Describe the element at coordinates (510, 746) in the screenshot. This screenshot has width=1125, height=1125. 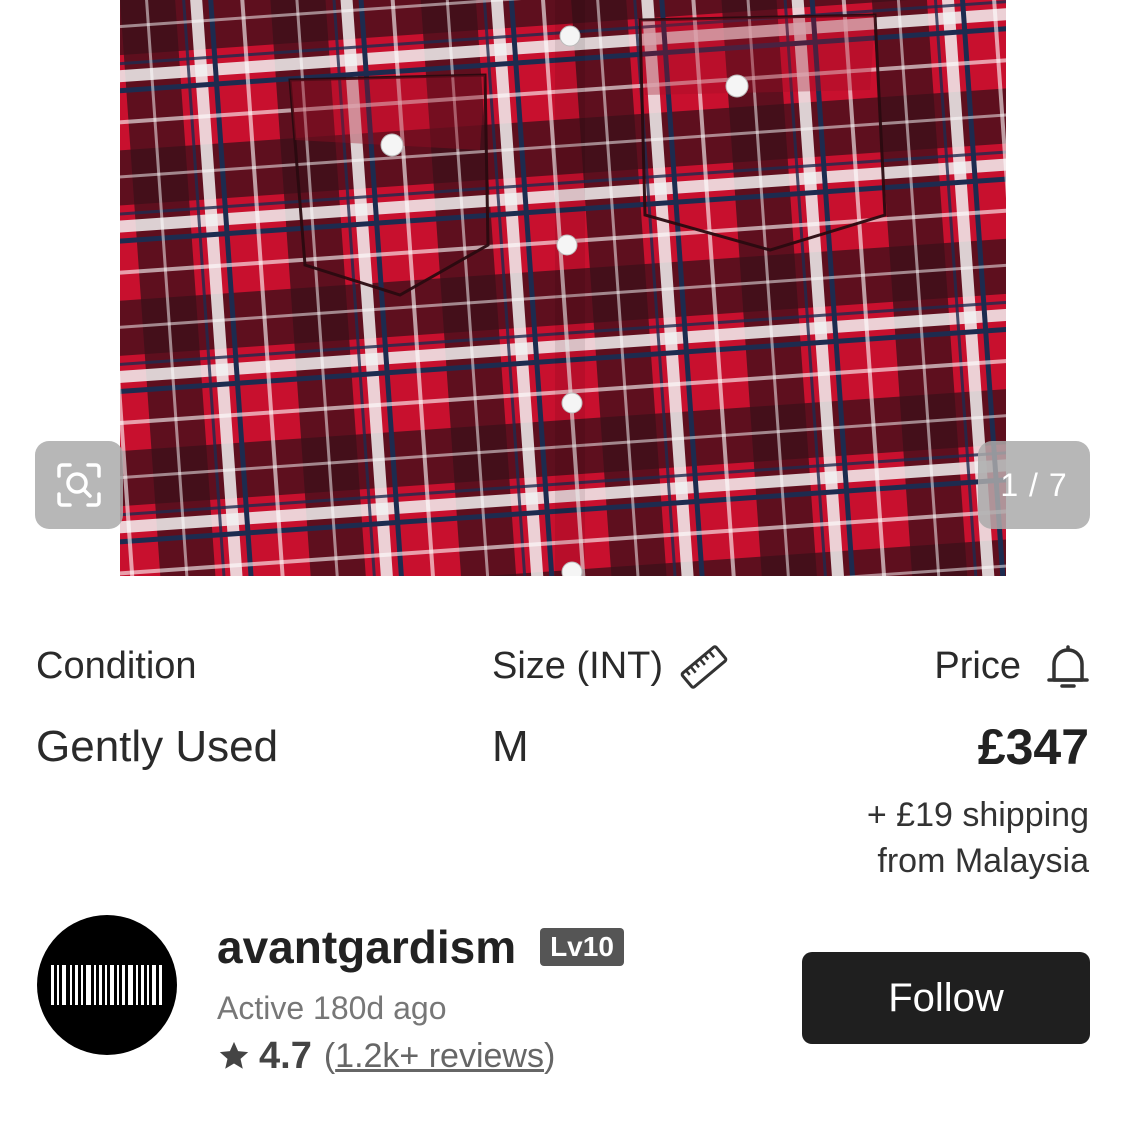
I see `size-value: M` at that location.